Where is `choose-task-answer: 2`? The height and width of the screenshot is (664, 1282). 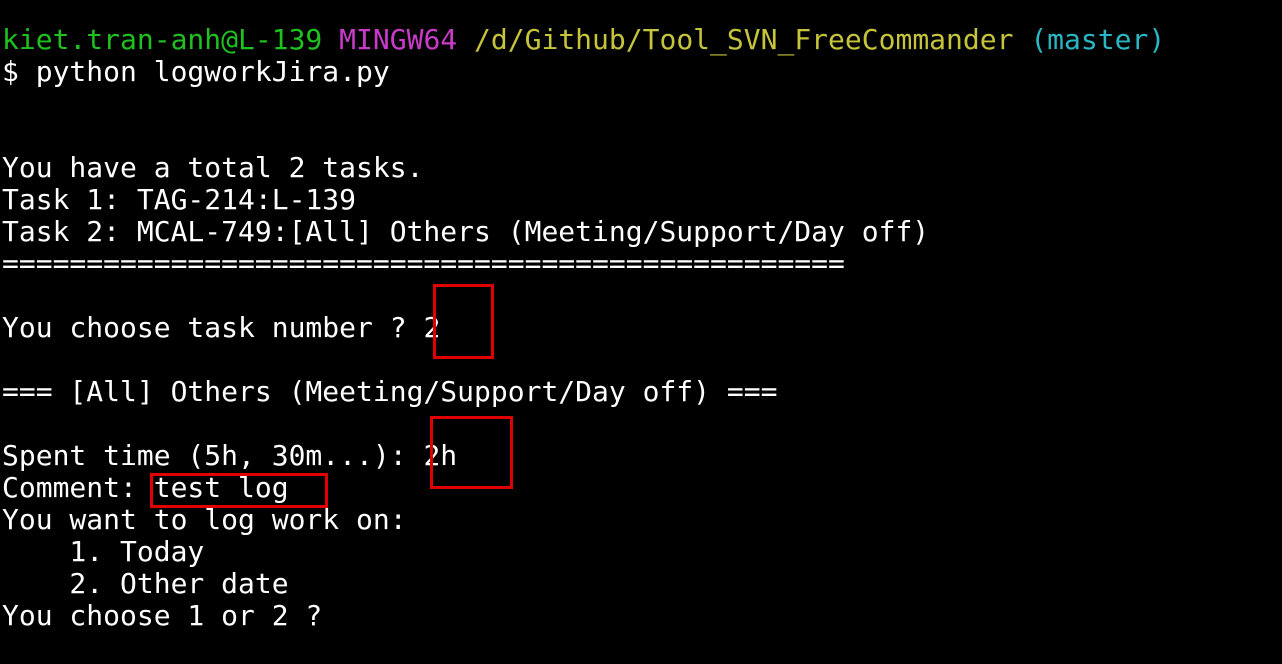 choose-task-answer: 2 is located at coordinates (432, 327).